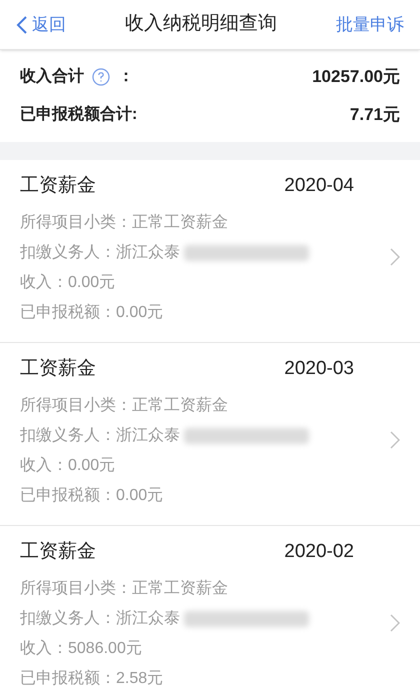  Describe the element at coordinates (319, 552) in the screenshot. I see `record-period: 2020-02` at that location.